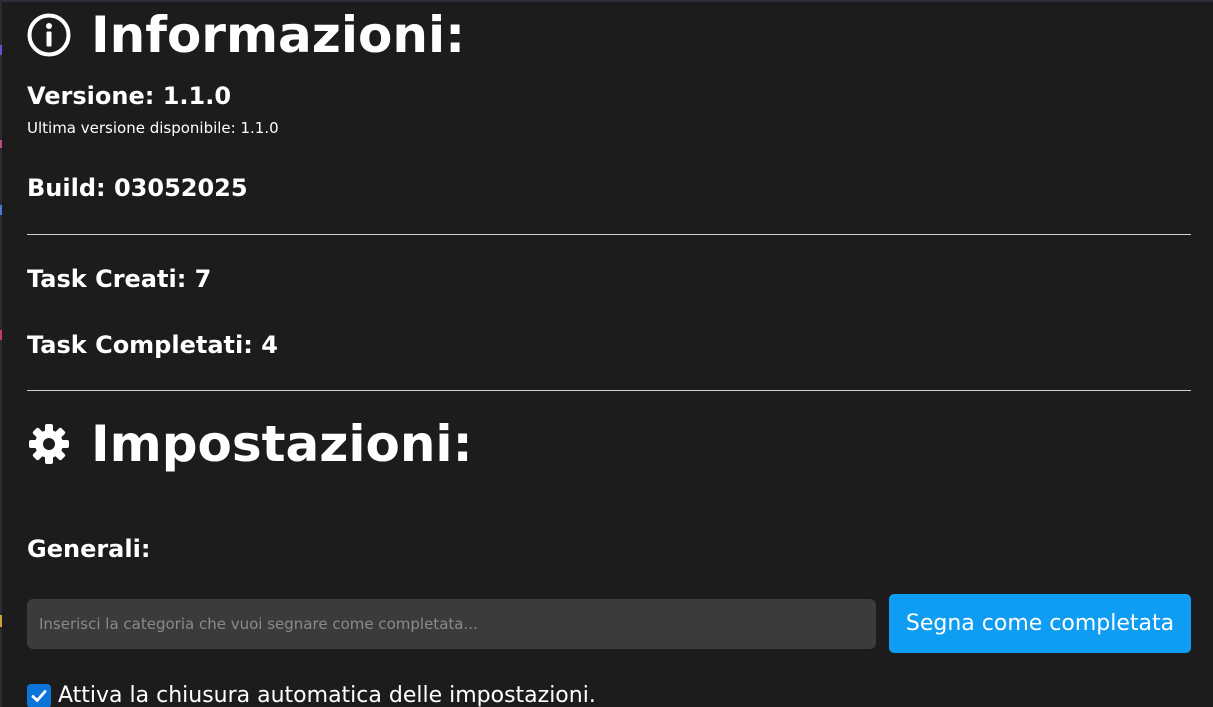  Describe the element at coordinates (278, 35) in the screenshot. I see `info-title-text: Informazioni:` at that location.